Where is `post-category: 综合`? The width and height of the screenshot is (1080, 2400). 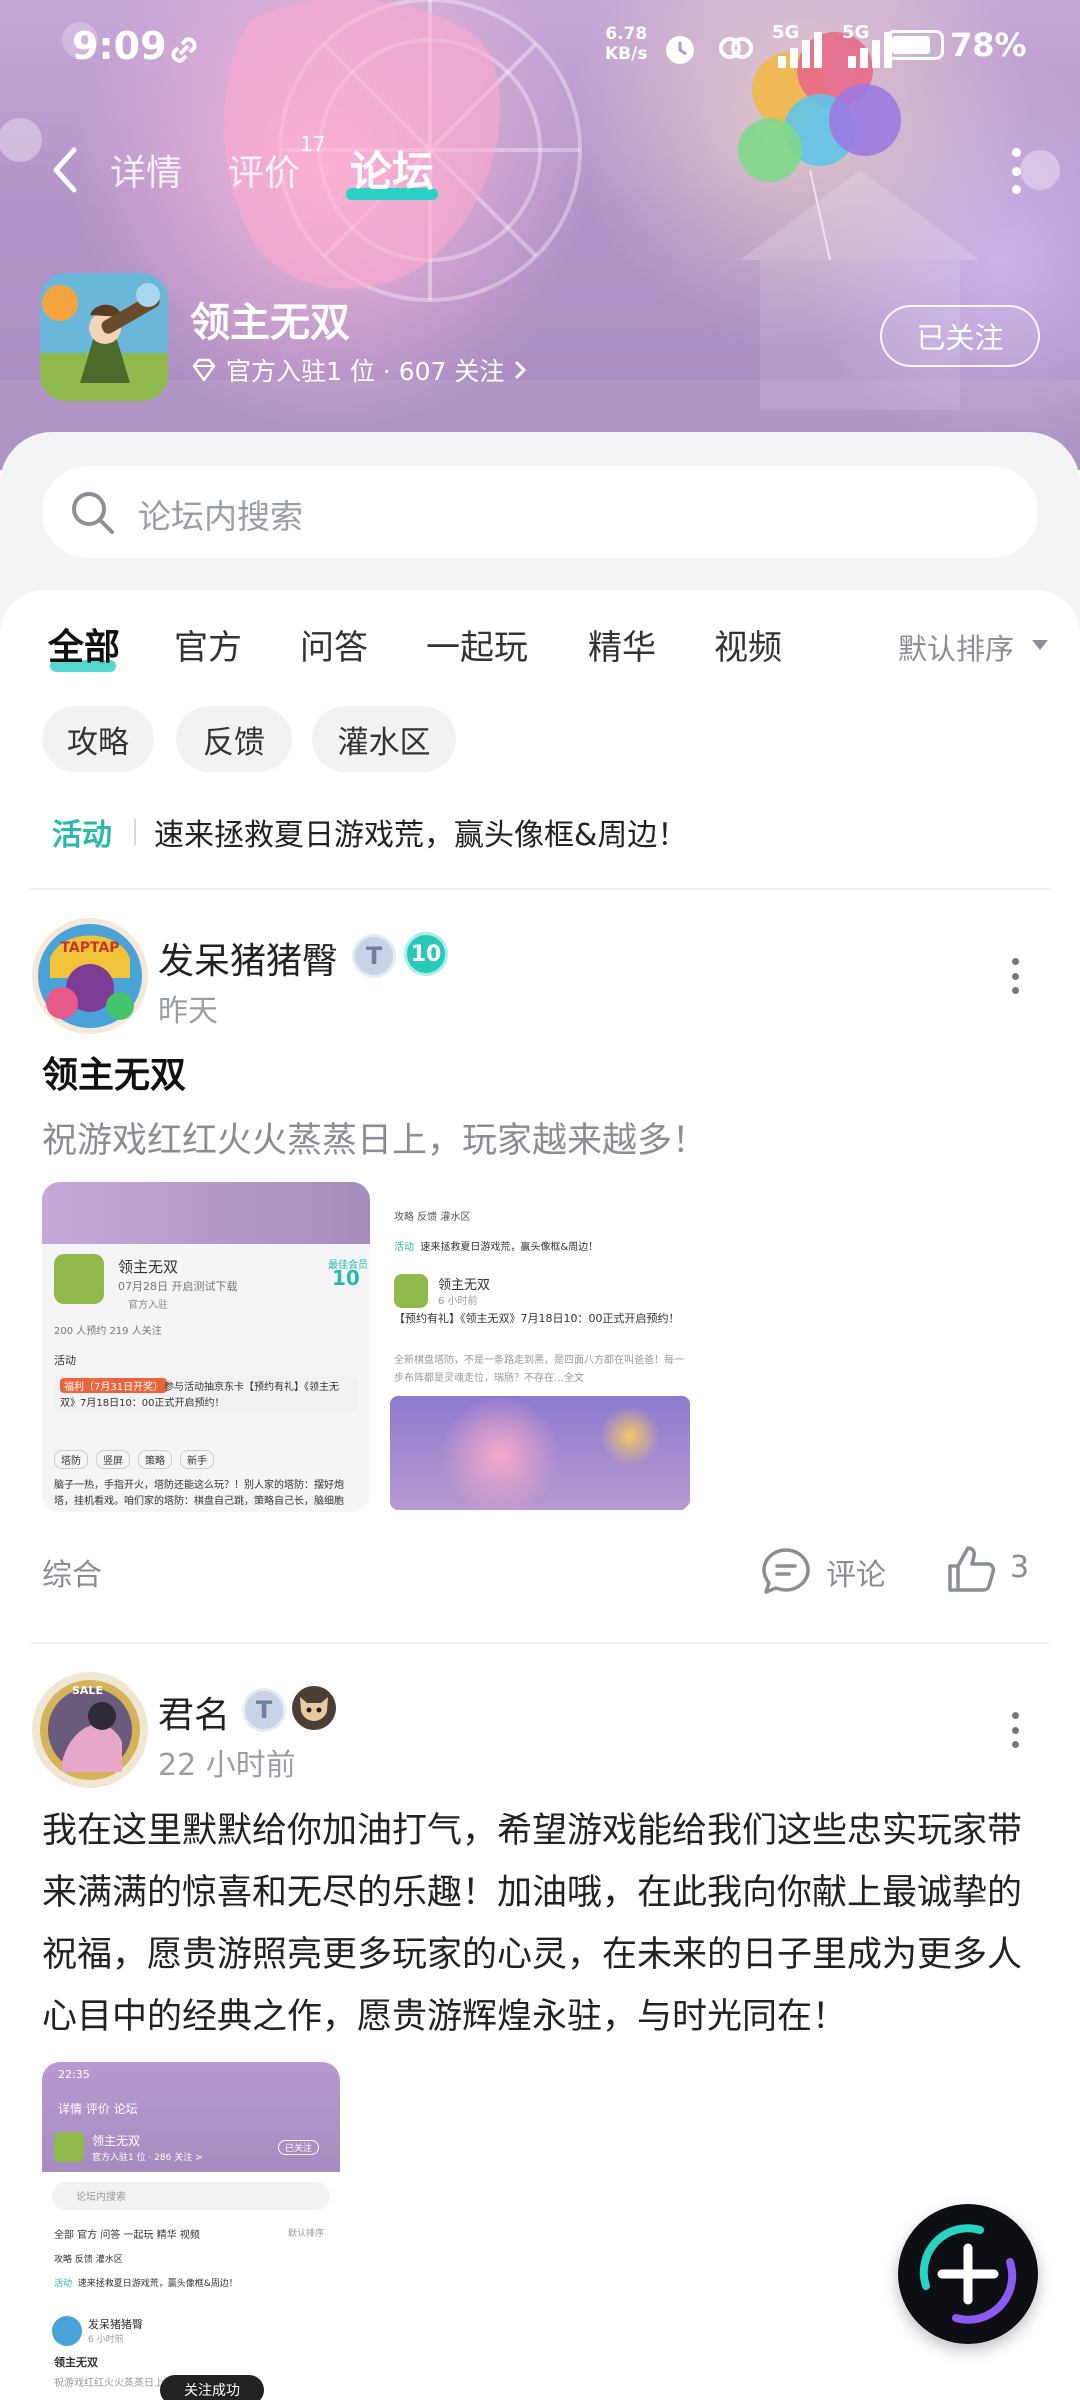 post-category: 综合 is located at coordinates (72, 1572).